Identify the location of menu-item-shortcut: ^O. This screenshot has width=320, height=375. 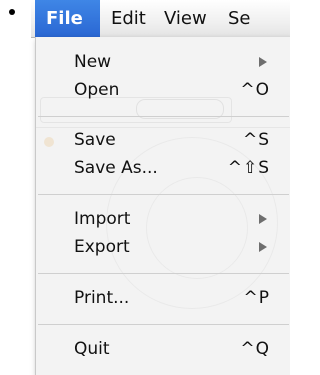
(255, 90).